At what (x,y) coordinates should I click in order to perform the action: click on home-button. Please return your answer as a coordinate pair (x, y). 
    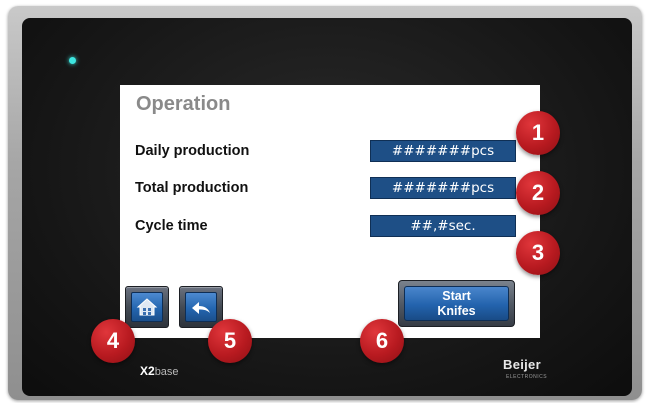
    Looking at the image, I should click on (147, 307).